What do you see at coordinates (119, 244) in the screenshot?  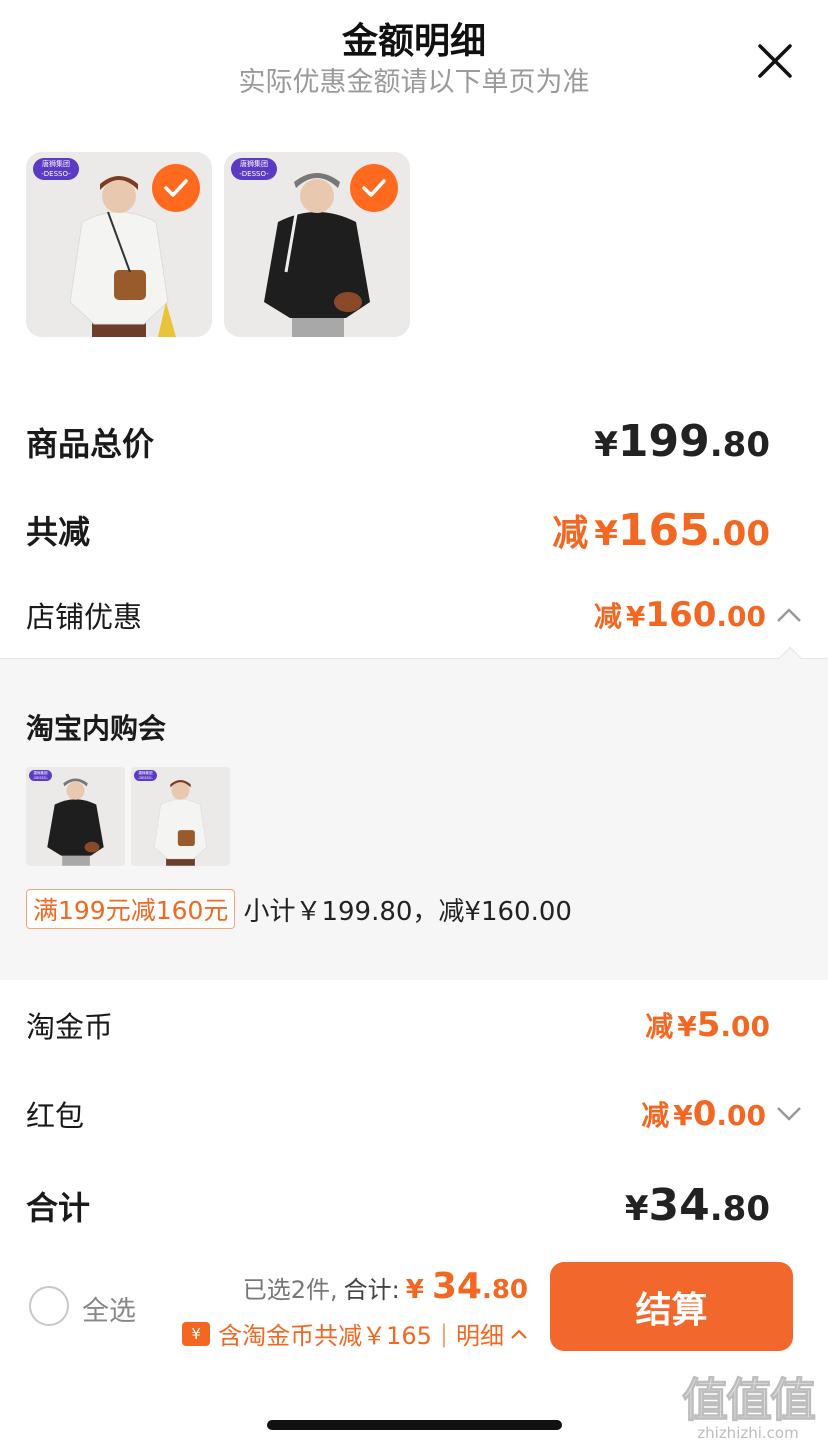 I see `product-thumb-white: 唐狮集团 -DESSO-` at bounding box center [119, 244].